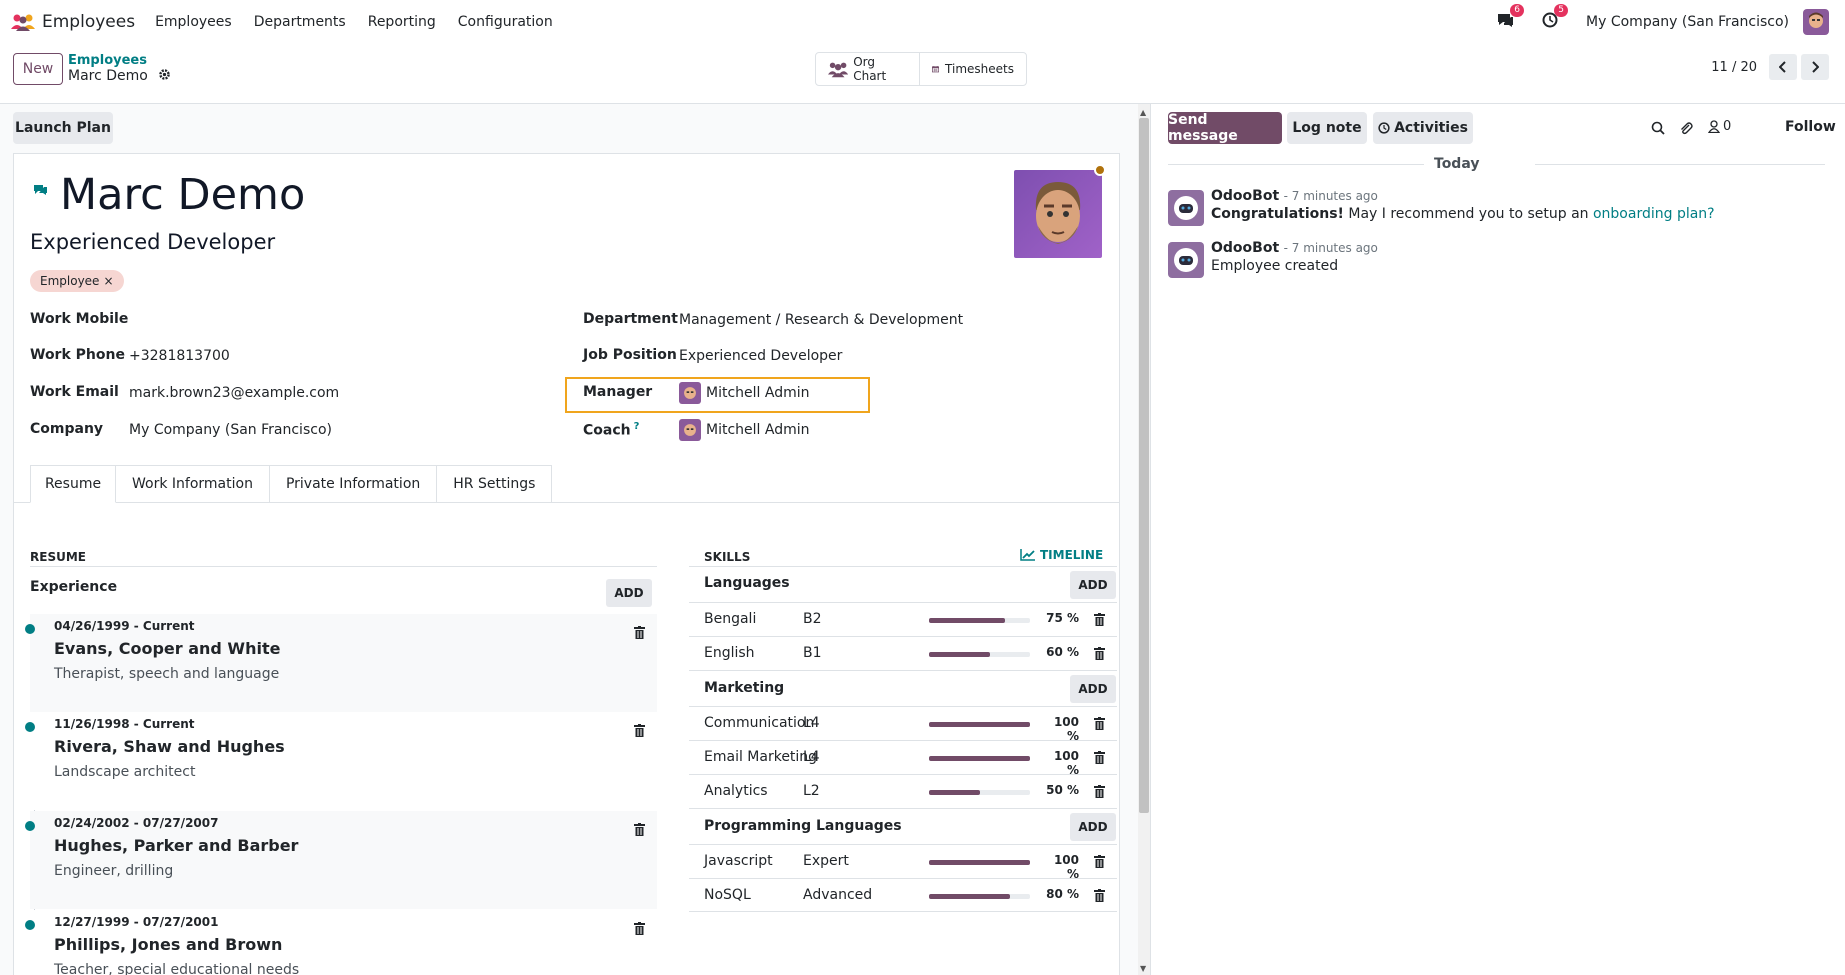 The image size is (1845, 975). I want to click on job-title: Experienced Developer, so click(152, 242).